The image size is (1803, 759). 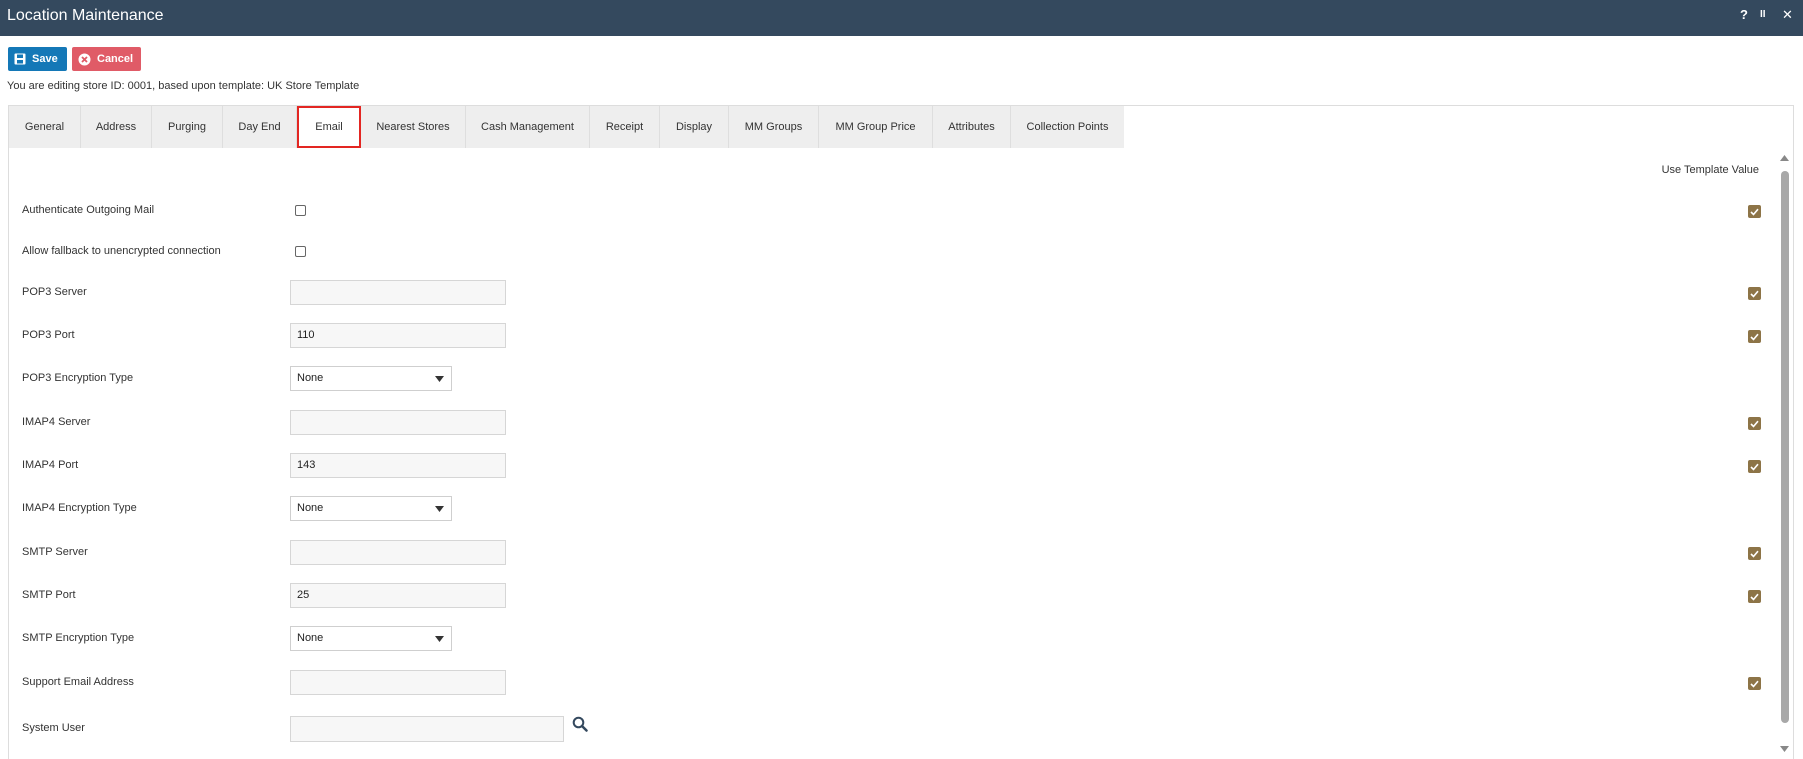 What do you see at coordinates (1785, 447) in the screenshot?
I see `scrollbar-thumb` at bounding box center [1785, 447].